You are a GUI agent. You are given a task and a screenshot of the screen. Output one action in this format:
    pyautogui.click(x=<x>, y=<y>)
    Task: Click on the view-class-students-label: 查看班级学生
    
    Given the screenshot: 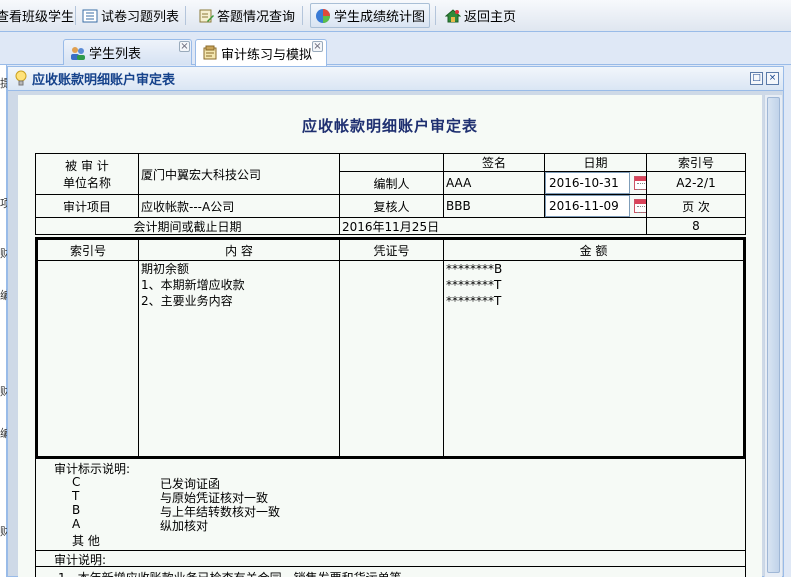 What is the action you would take?
    pyautogui.click(x=37, y=17)
    